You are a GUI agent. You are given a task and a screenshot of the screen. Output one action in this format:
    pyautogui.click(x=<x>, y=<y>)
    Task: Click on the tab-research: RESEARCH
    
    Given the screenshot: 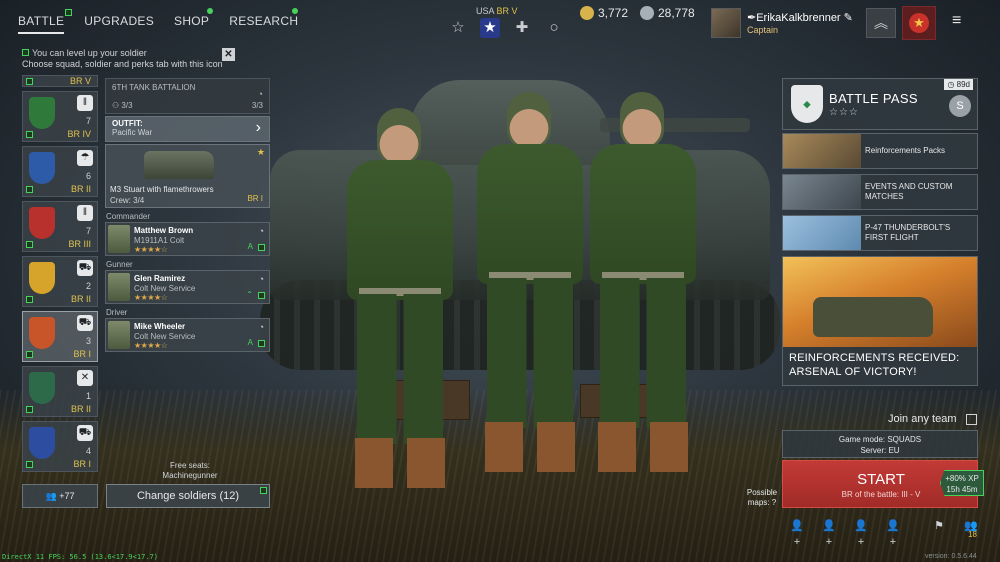 What is the action you would take?
    pyautogui.click(x=264, y=21)
    